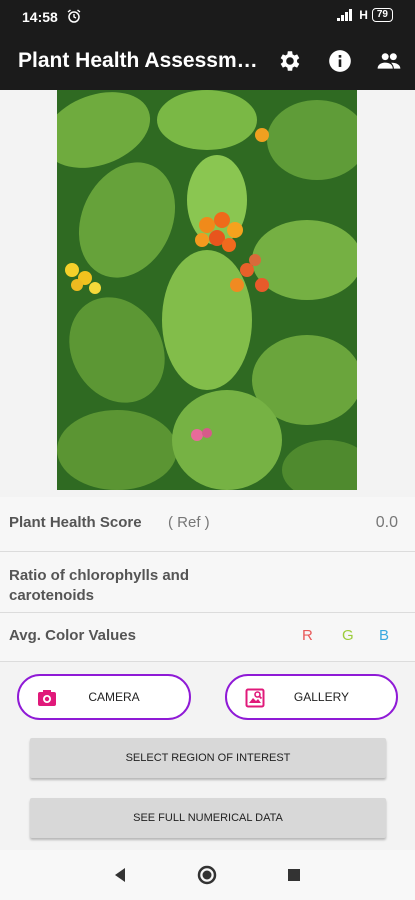 The image size is (415, 900). What do you see at coordinates (386, 522) in the screenshot?
I see `plant-health-score-value: 0.0` at bounding box center [386, 522].